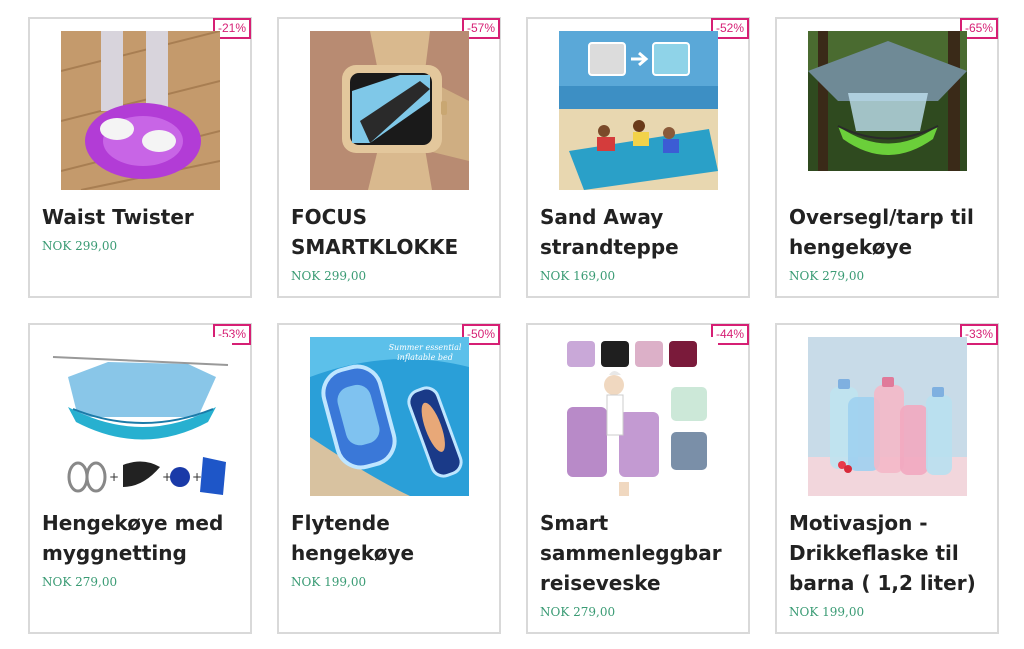 Image resolution: width=1024 pixels, height=649 pixels. Describe the element at coordinates (391, 538) in the screenshot. I see `product-title: Flytende hengekøye` at that location.